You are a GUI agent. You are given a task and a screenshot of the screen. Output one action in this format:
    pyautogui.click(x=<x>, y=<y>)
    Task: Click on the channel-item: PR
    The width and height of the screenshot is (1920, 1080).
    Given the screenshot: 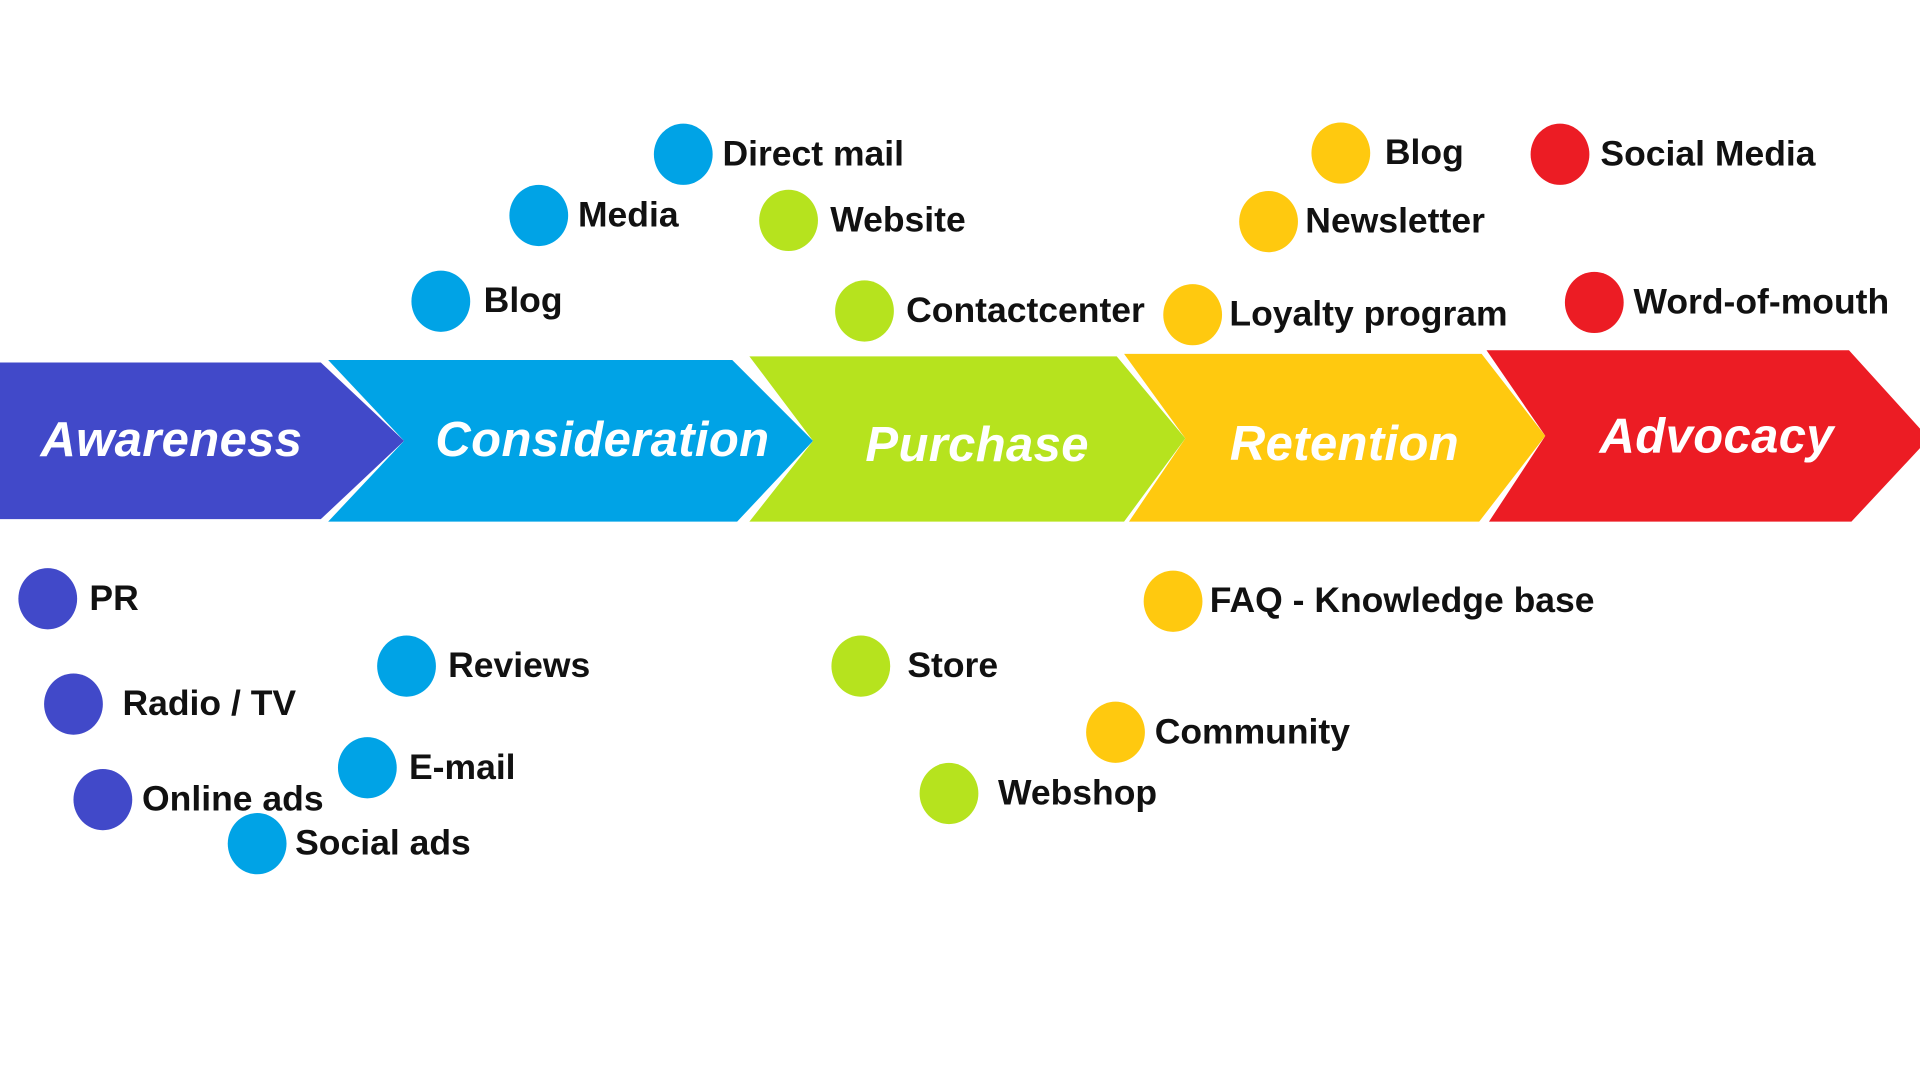 What is the action you would take?
    pyautogui.click(x=78, y=599)
    